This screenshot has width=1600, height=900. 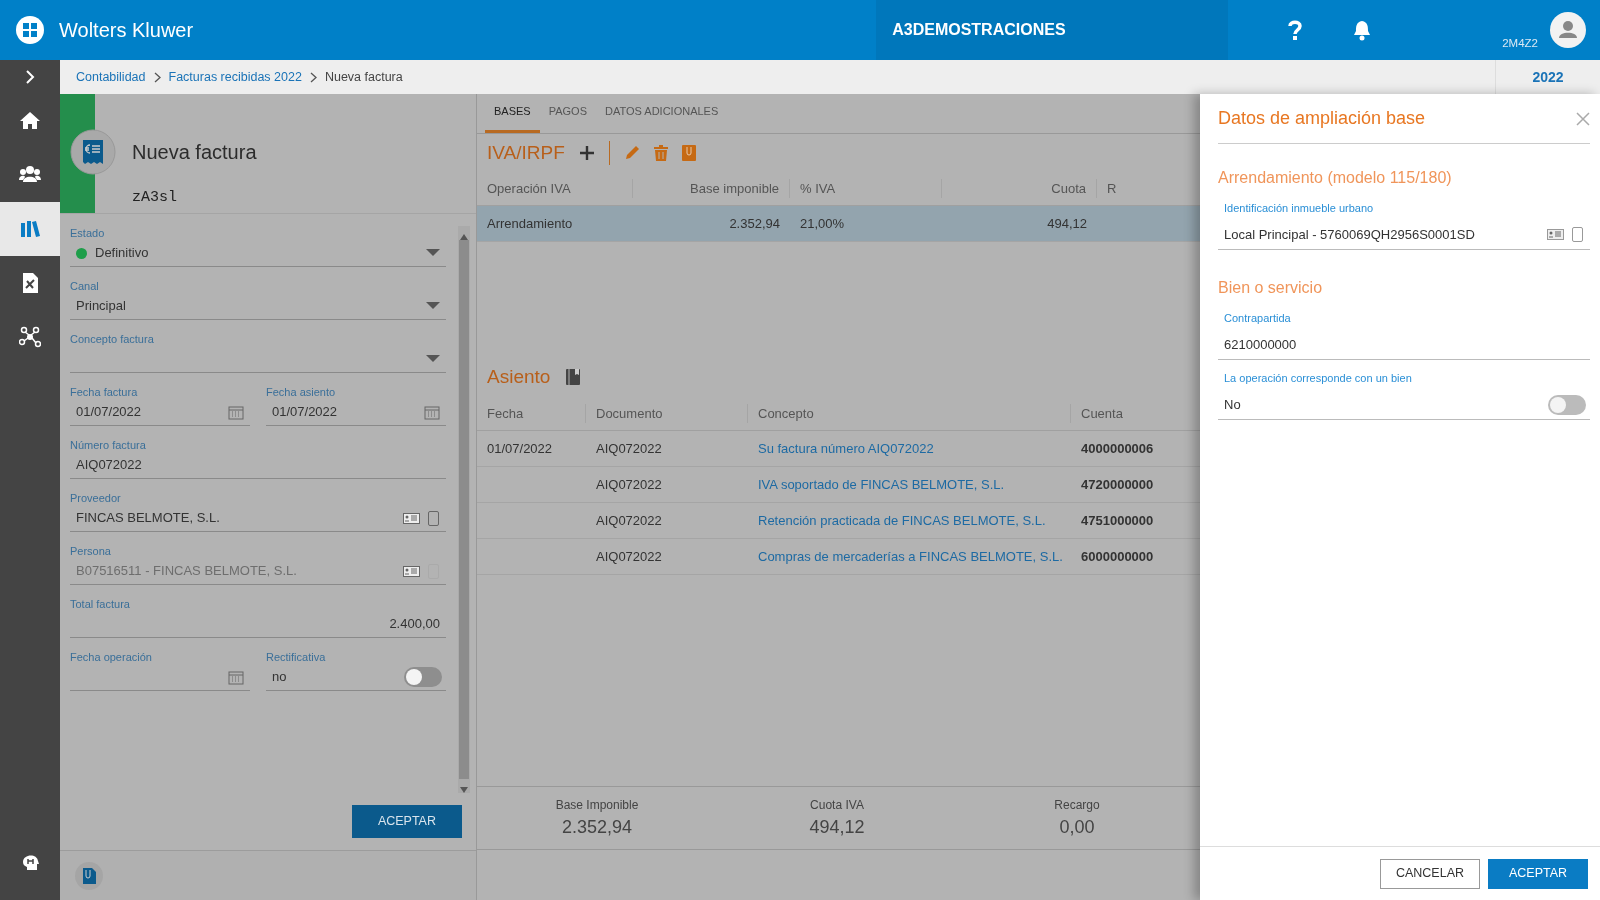 I want to click on concept-link: Su factura número AIQ072022, so click(x=846, y=448).